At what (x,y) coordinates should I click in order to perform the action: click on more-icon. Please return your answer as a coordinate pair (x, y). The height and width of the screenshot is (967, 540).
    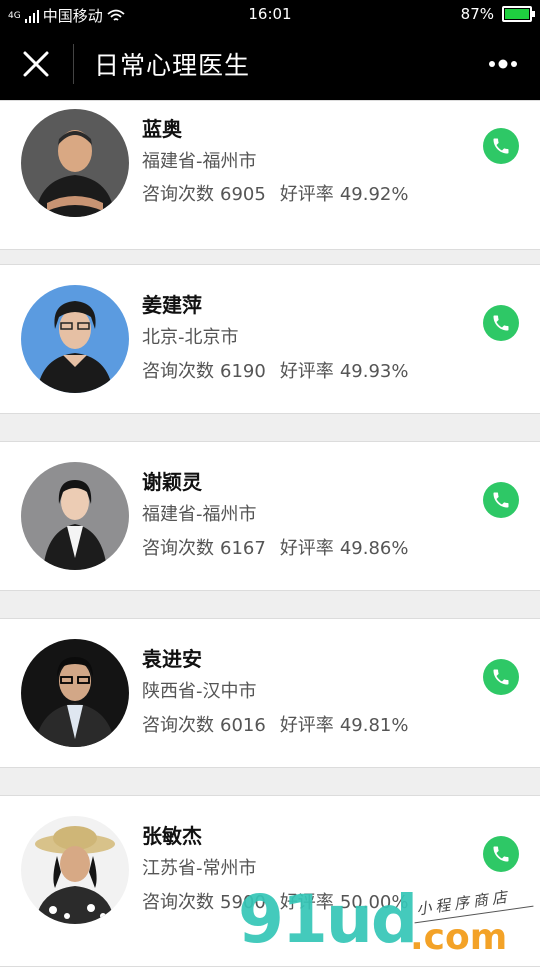
    Looking at the image, I should click on (503, 64).